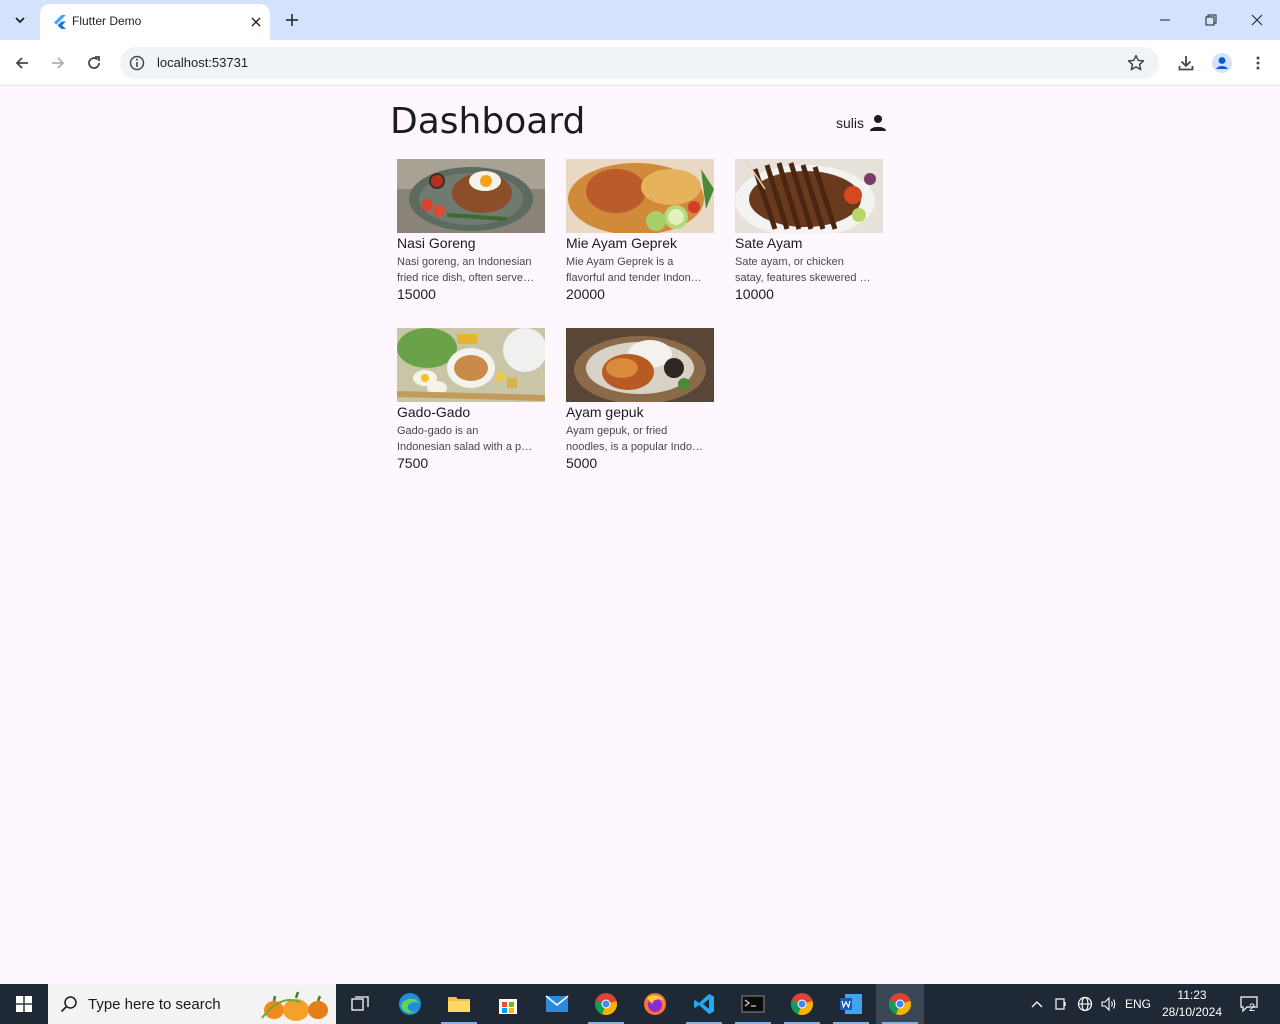 Image resolution: width=1280 pixels, height=1024 pixels. I want to click on food-price: 5000, so click(582, 463).